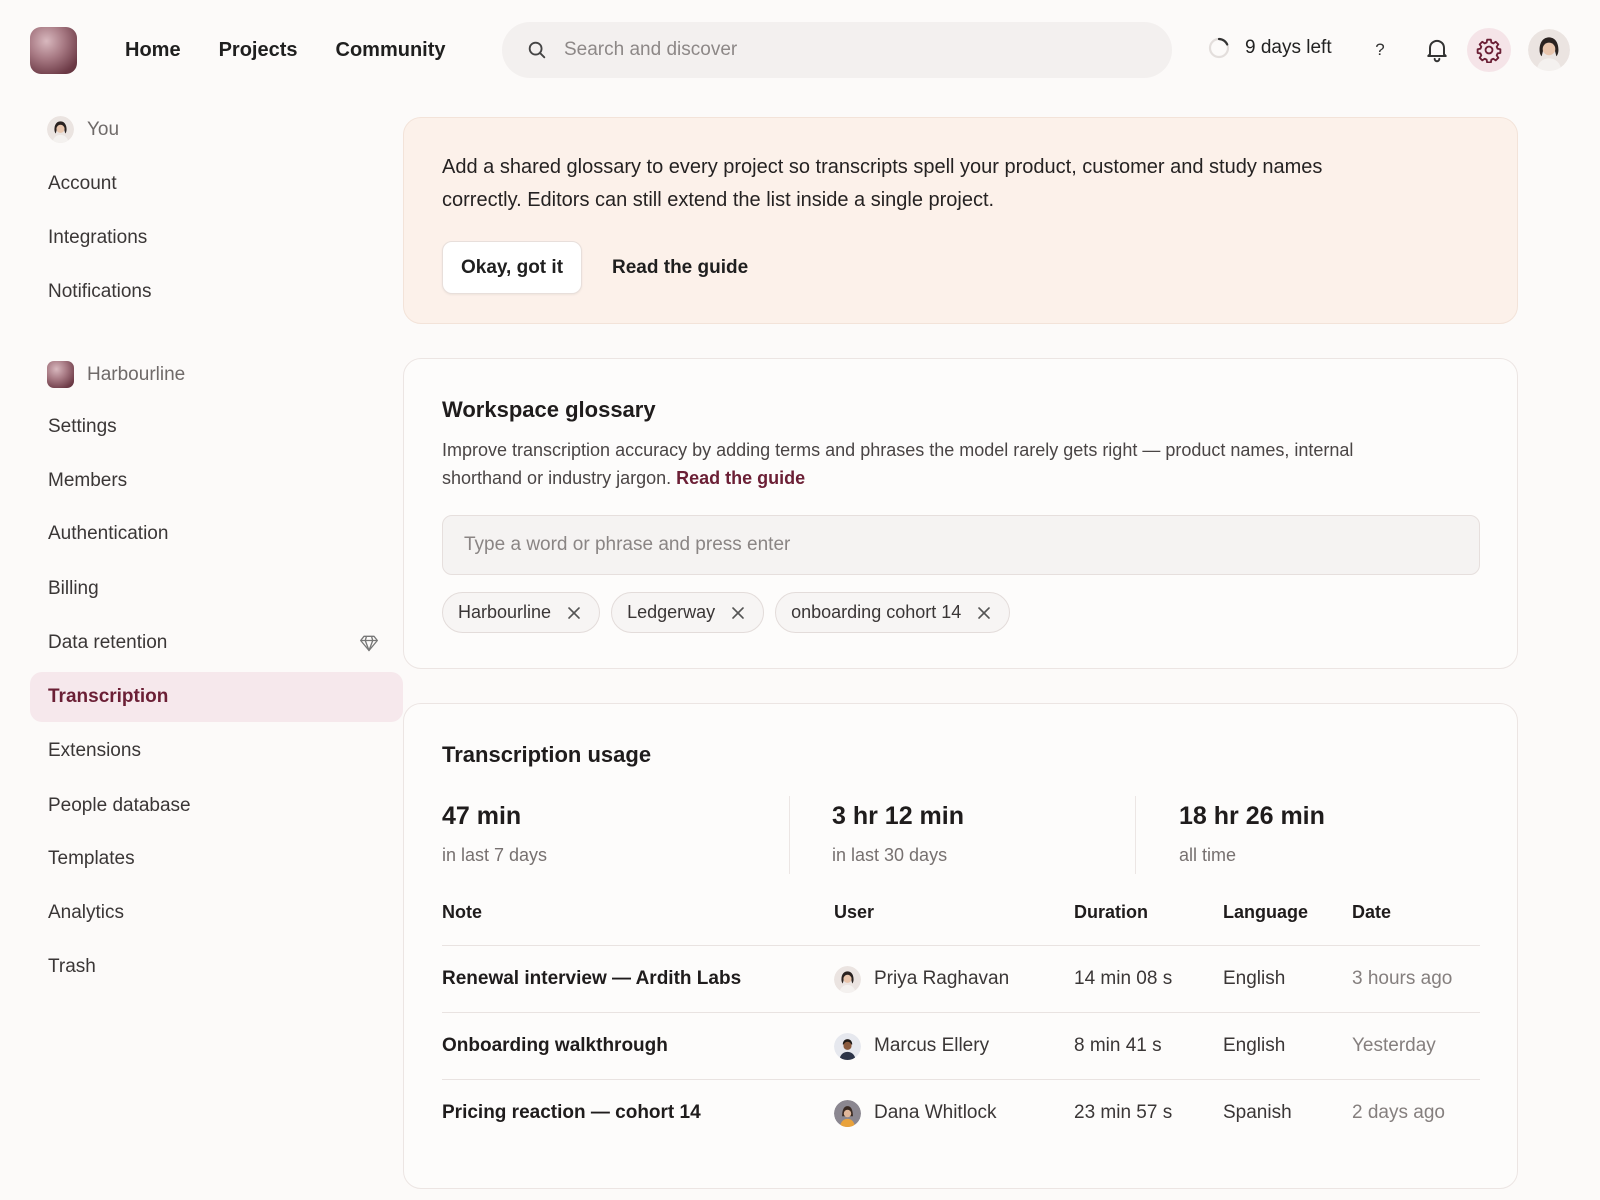  Describe the element at coordinates (216, 913) in the screenshot. I see `sidebar-item-analytics: Analytics` at that location.